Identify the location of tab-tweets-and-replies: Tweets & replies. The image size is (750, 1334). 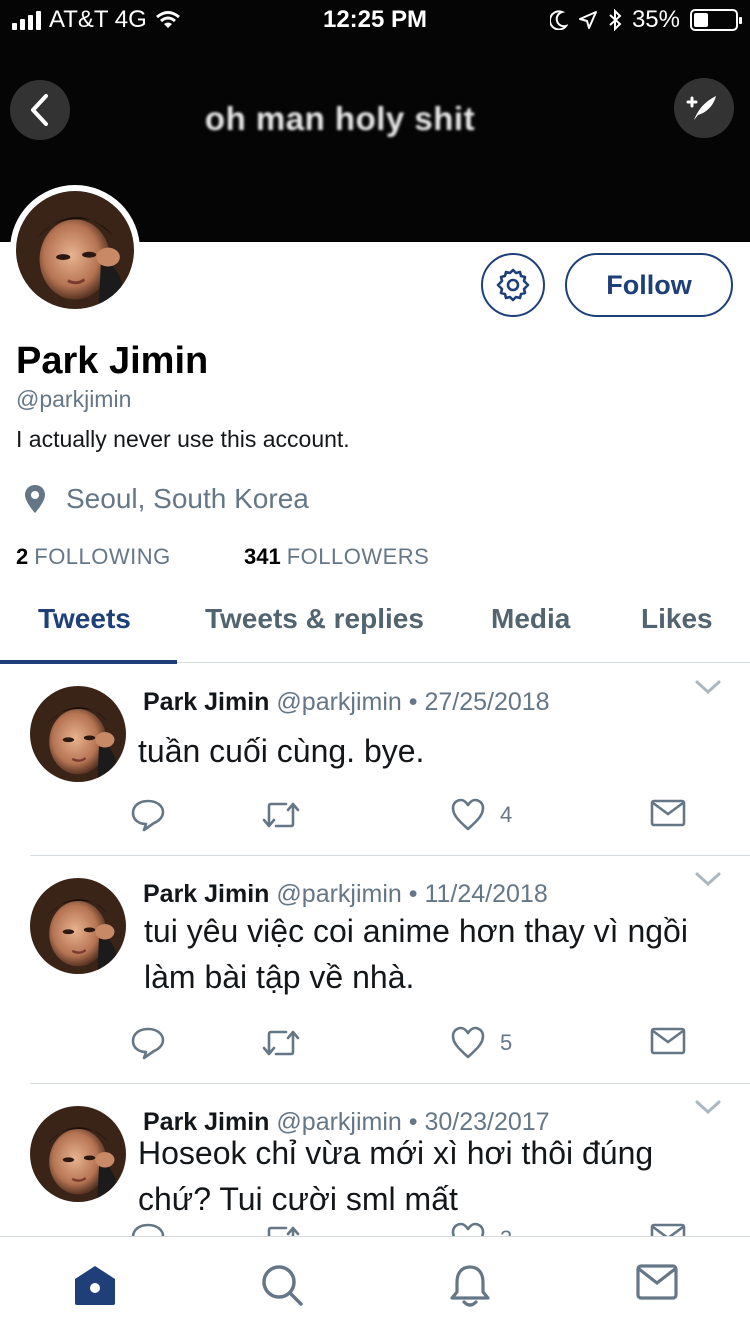
(314, 619).